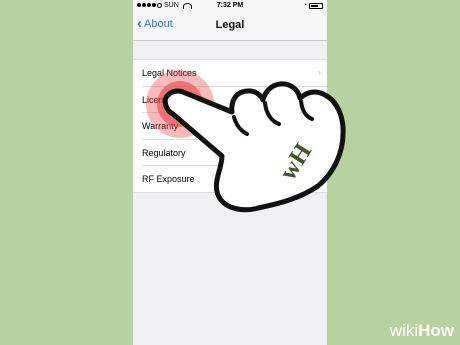 Image resolution: width=460 pixels, height=345 pixels. I want to click on list-item-label: Legal Notices, so click(169, 73).